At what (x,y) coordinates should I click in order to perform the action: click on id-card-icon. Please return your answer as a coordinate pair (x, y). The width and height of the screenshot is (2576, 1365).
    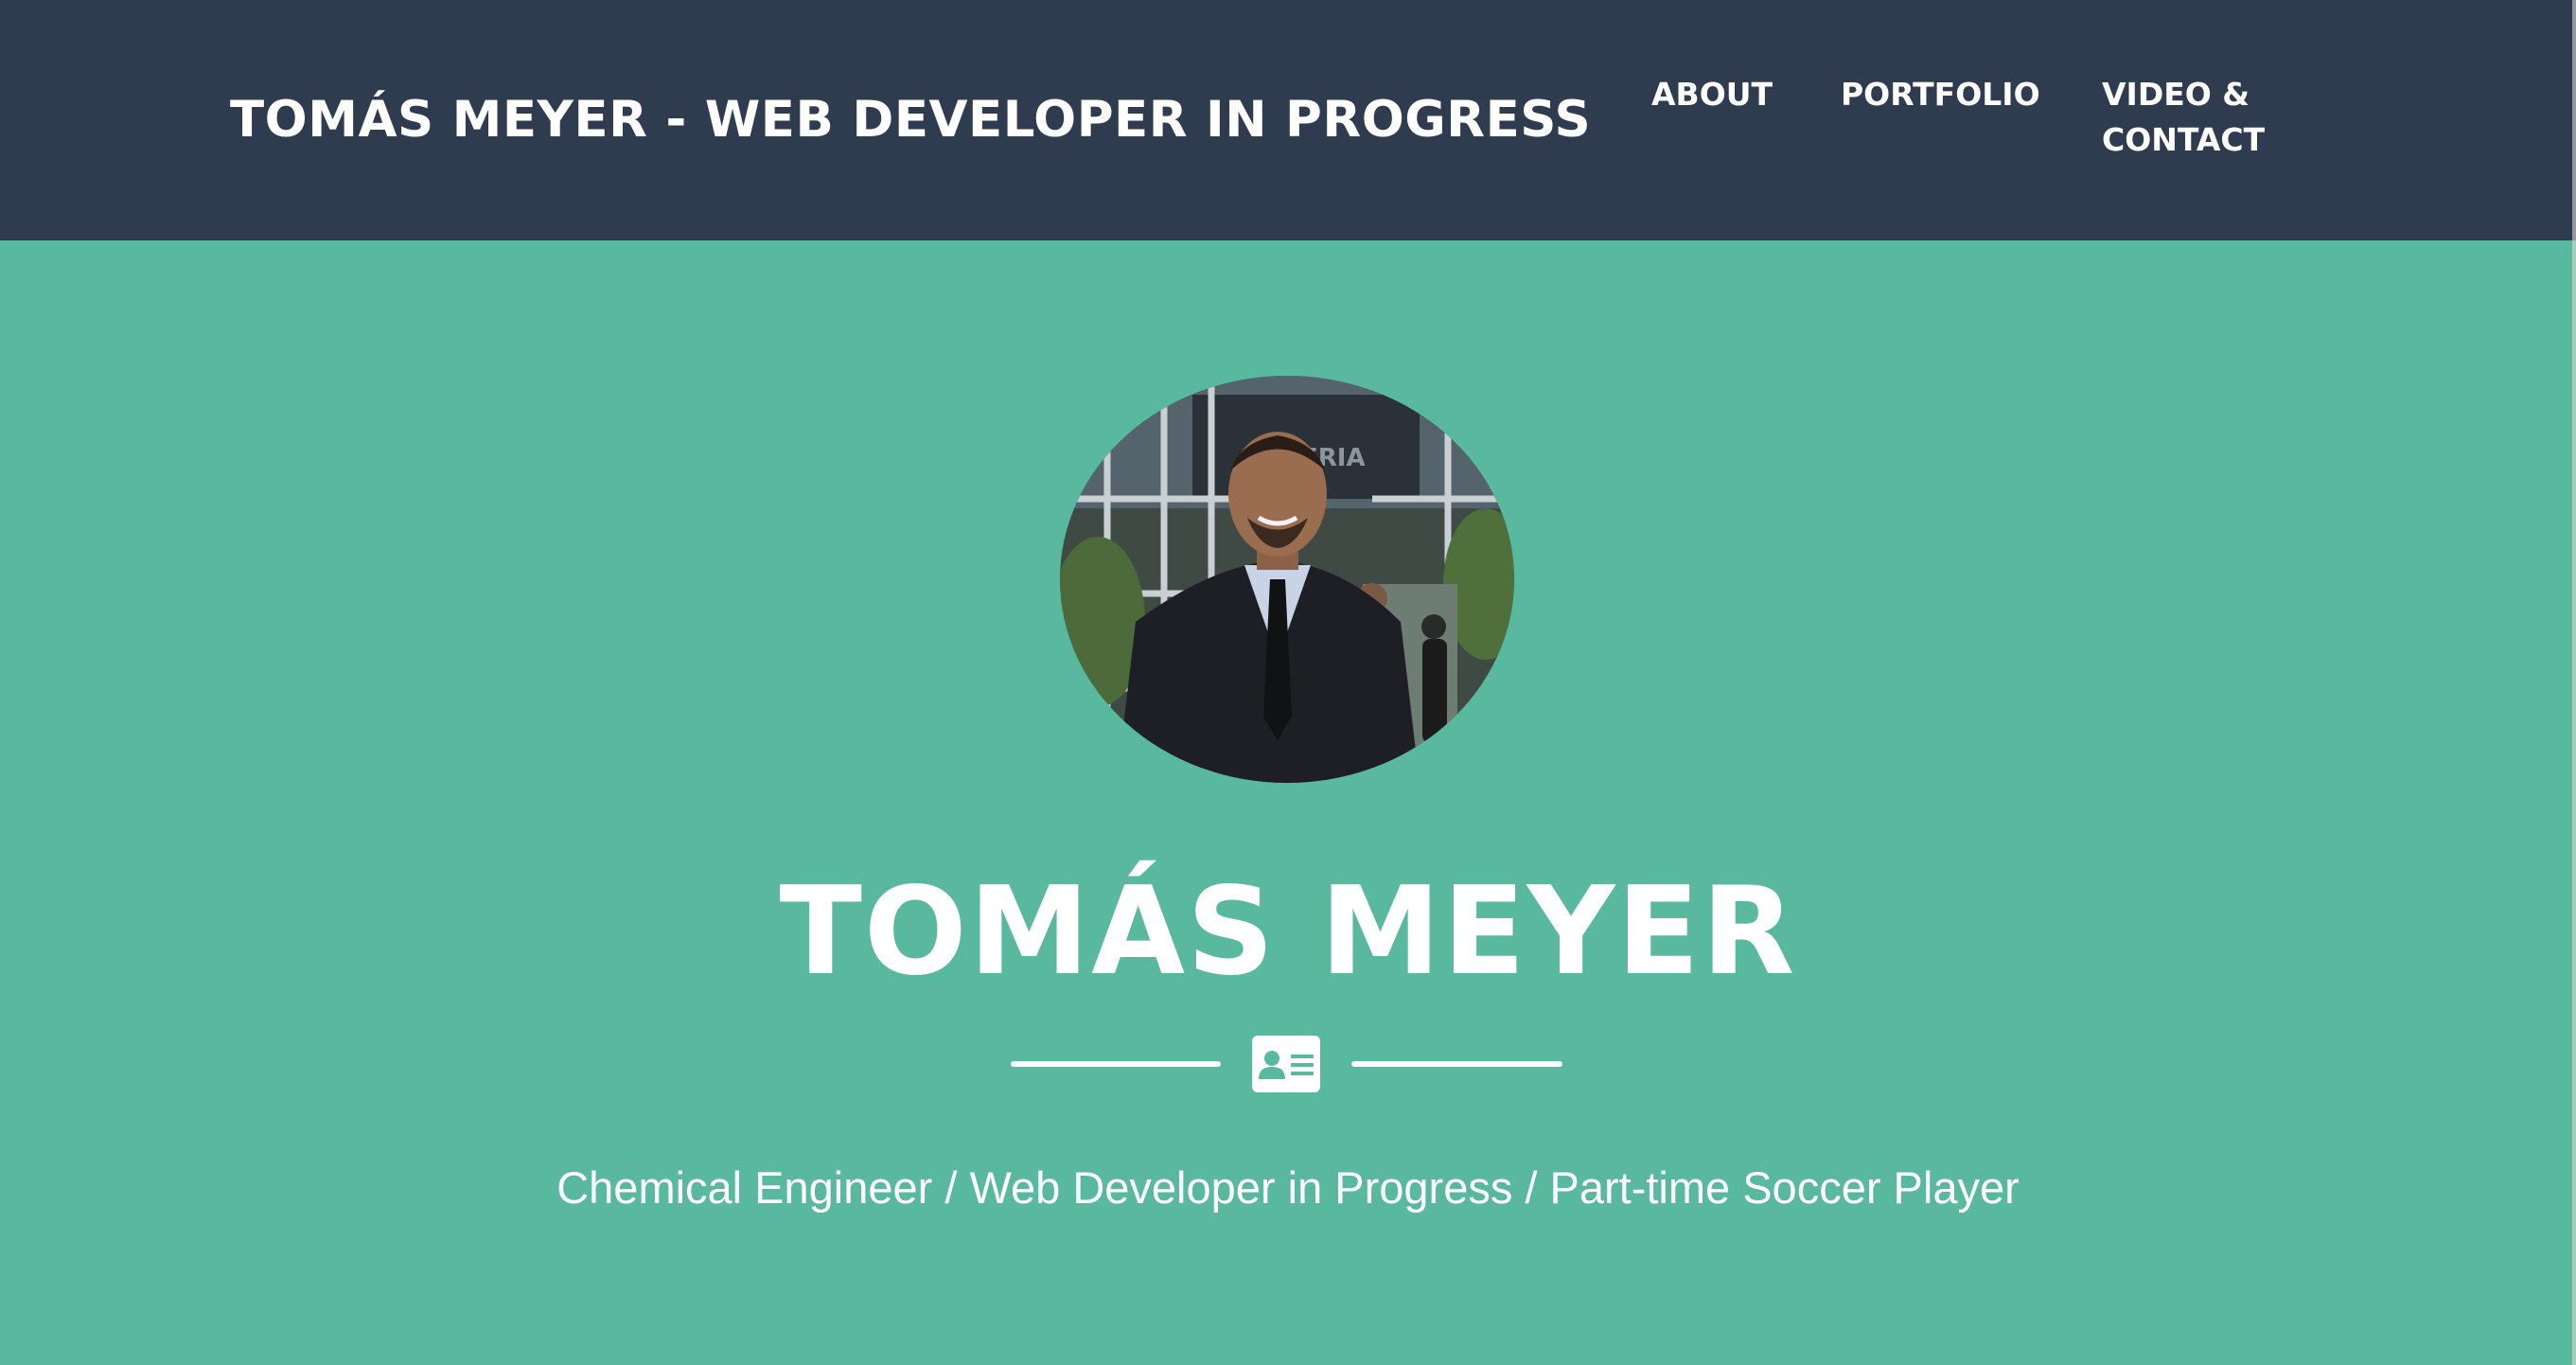
    Looking at the image, I should click on (1286, 1064).